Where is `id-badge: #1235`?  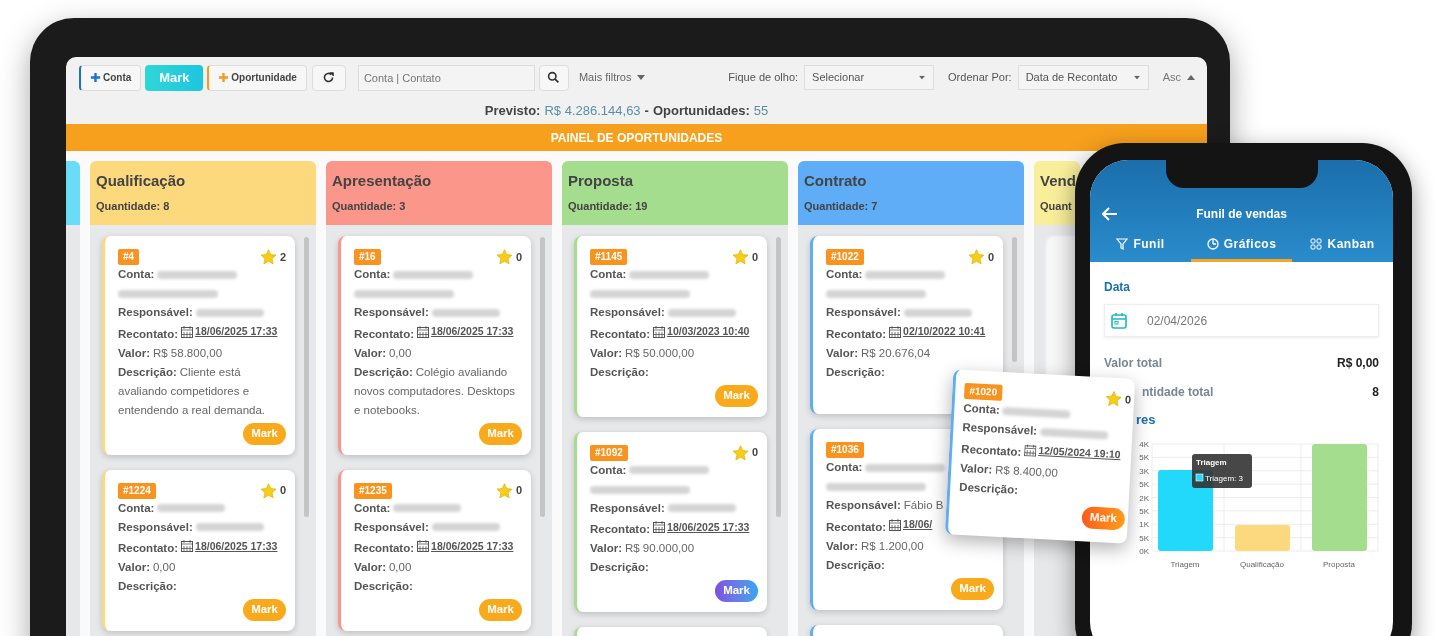 id-badge: #1235 is located at coordinates (373, 490).